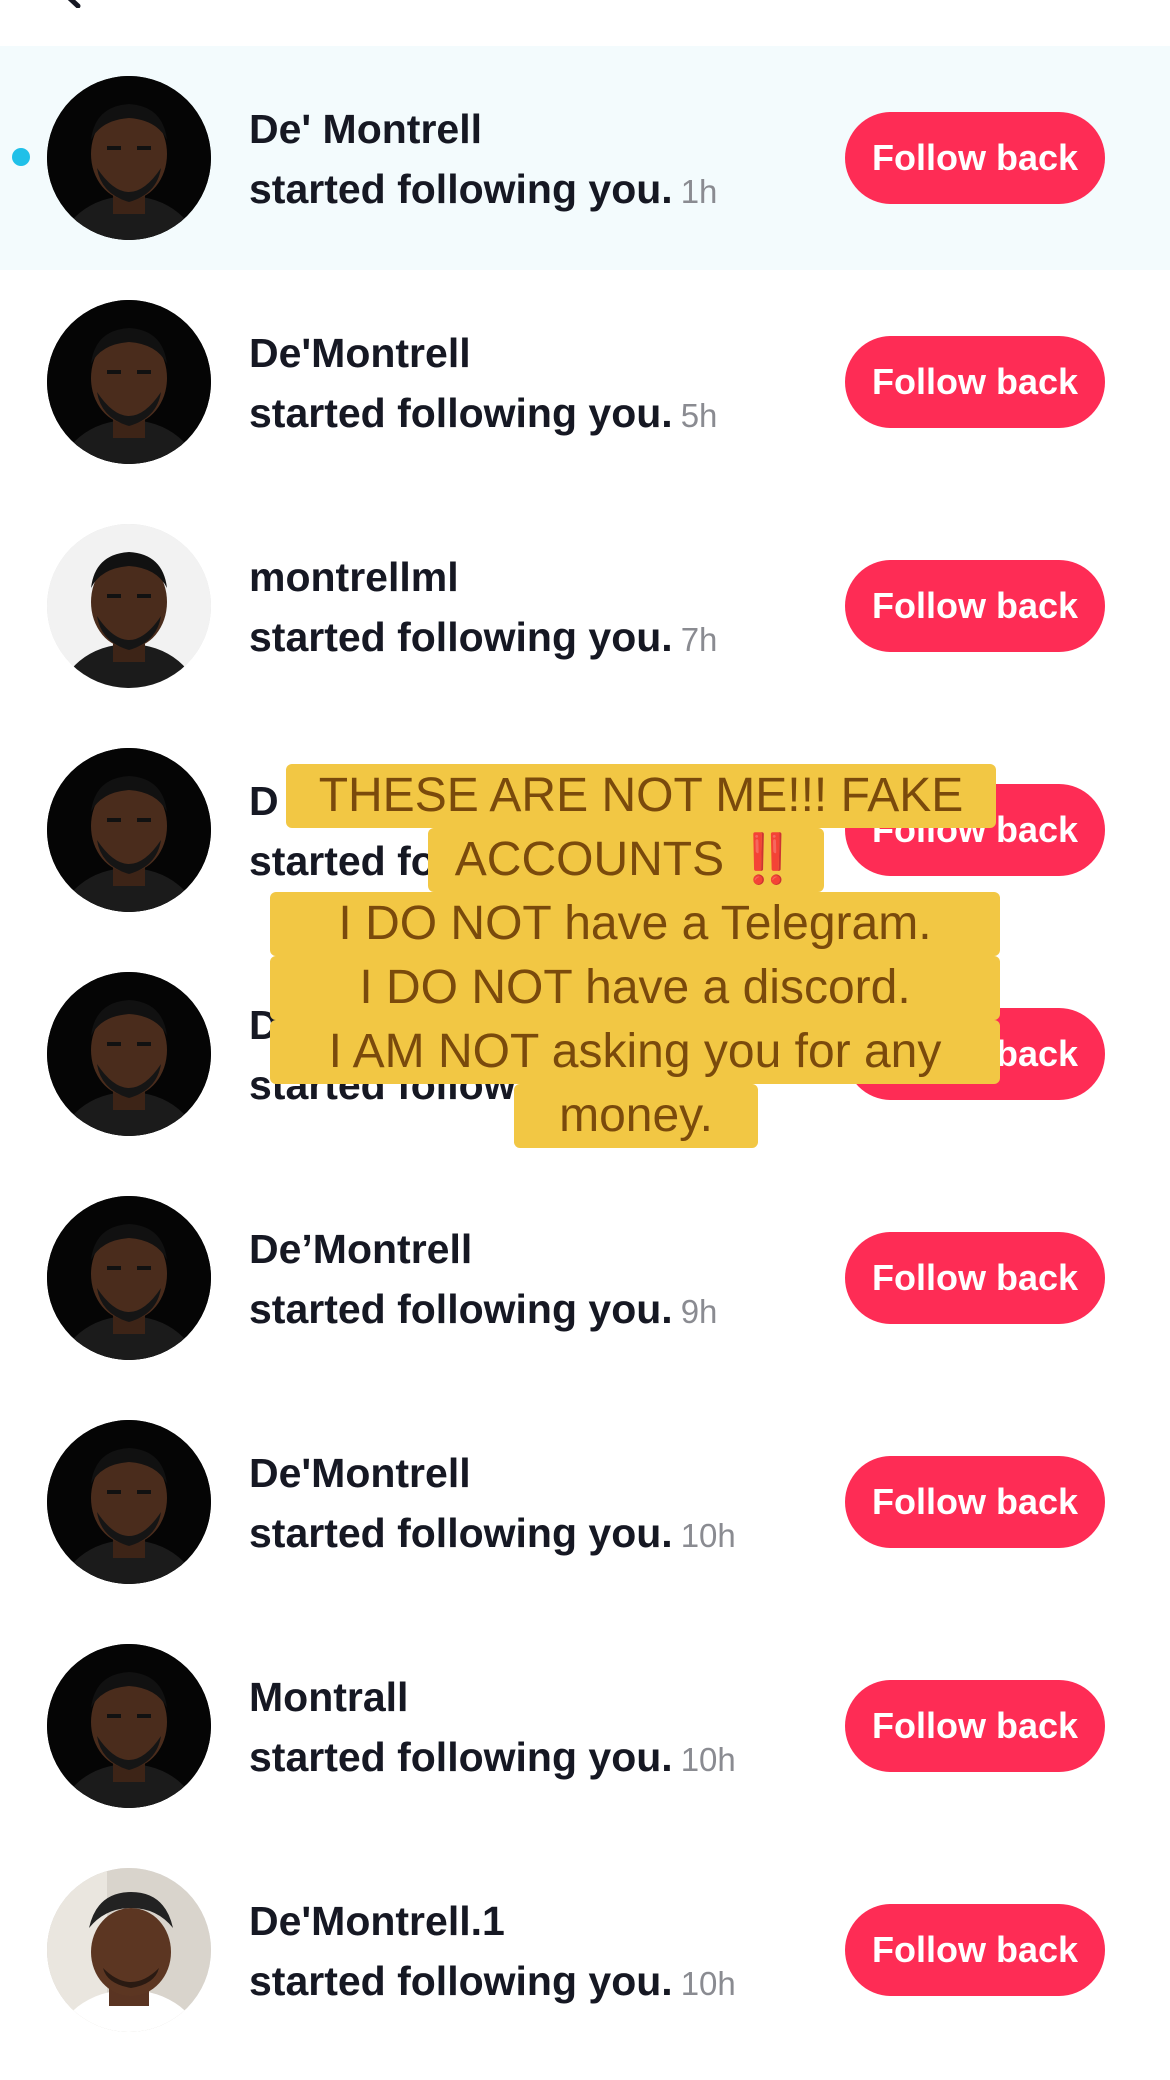 The height and width of the screenshot is (2080, 1170). Describe the element at coordinates (699, 639) in the screenshot. I see `timestamp: 7h` at that location.